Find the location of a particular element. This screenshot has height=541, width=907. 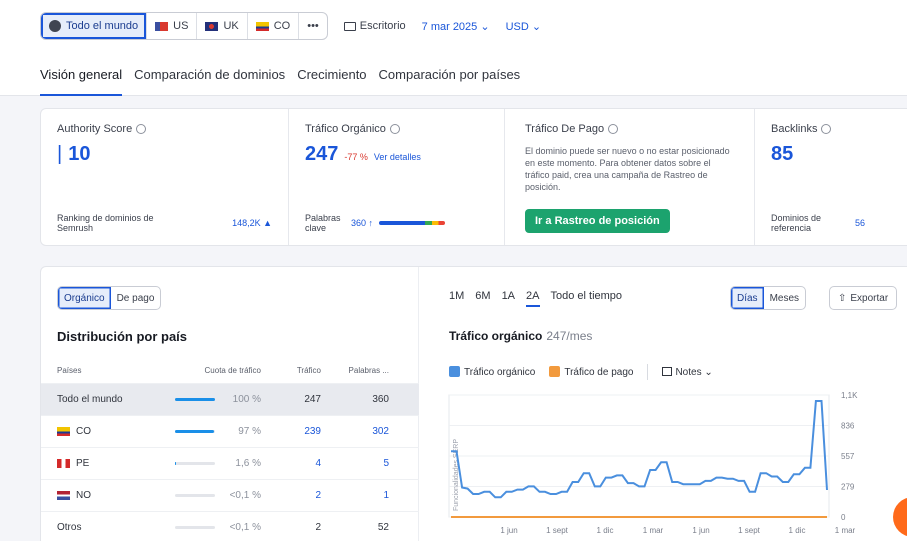

currency-label: USD ⌄ is located at coordinates (523, 26).